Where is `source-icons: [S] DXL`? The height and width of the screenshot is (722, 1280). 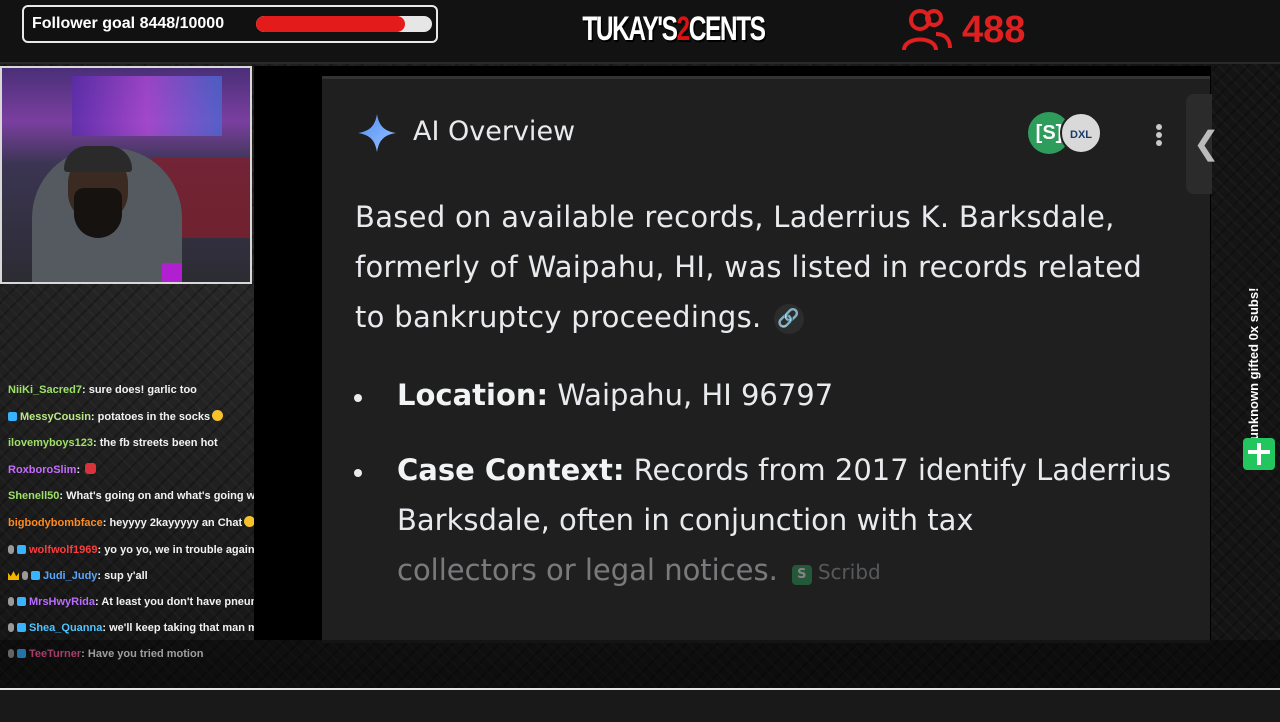 source-icons: [S] DXL is located at coordinates (1066, 133).